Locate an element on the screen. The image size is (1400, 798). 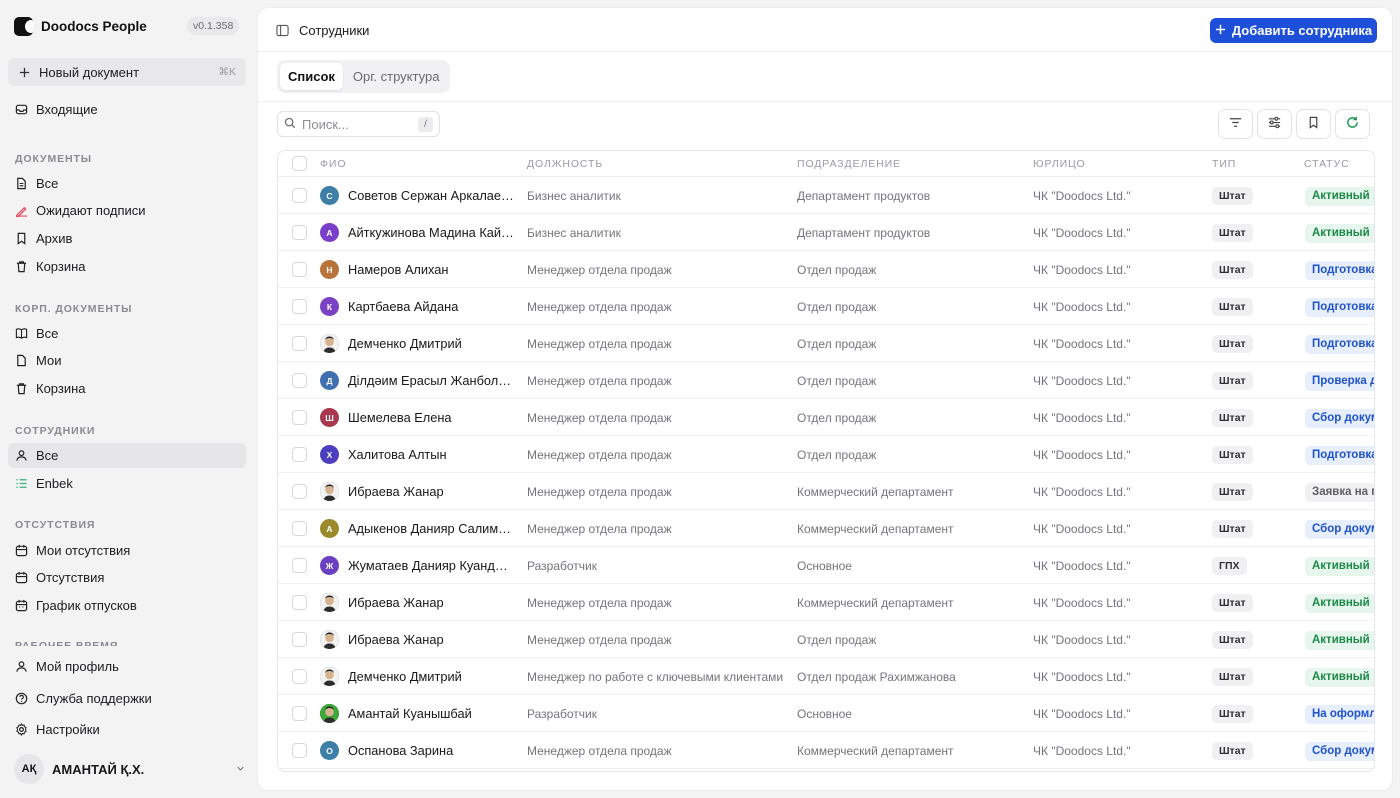
column-header-name: ФИО is located at coordinates (333, 164).